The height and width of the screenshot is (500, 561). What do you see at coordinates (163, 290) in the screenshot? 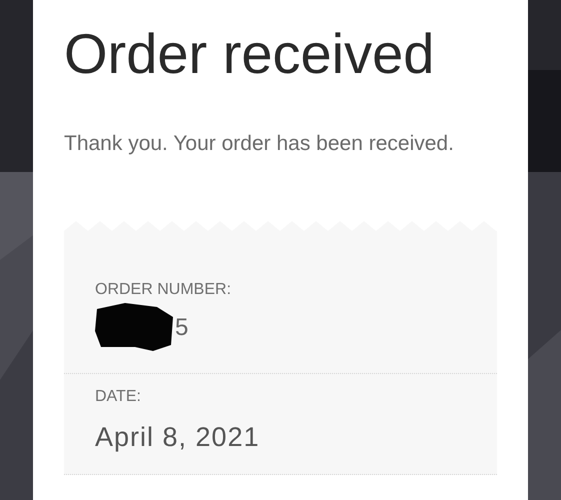
I see `detail-label: ORDER NUMBER:` at bounding box center [163, 290].